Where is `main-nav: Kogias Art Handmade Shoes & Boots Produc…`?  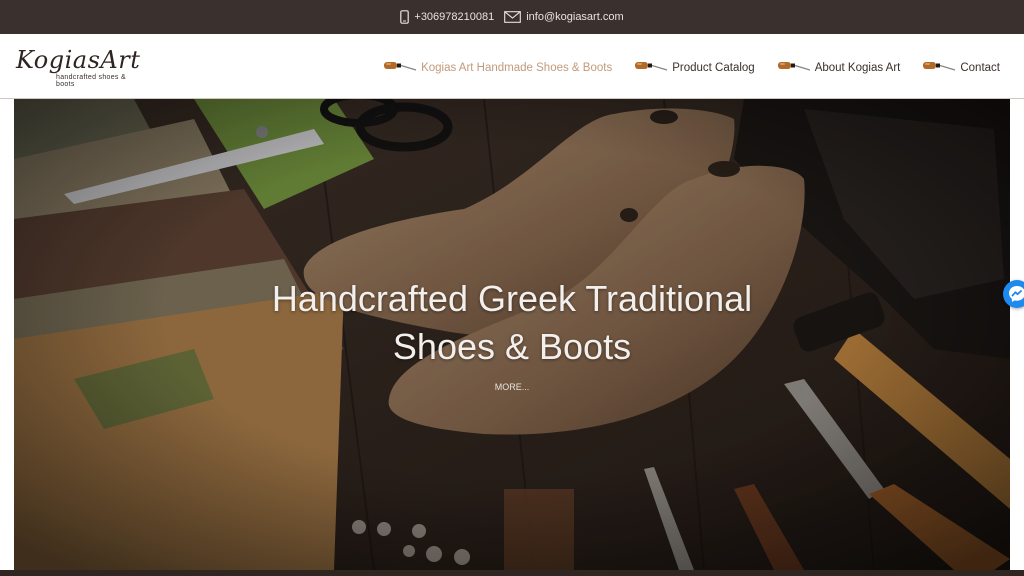
main-nav: Kogias Art Handmade Shoes & Boots Produc… is located at coordinates (691, 67).